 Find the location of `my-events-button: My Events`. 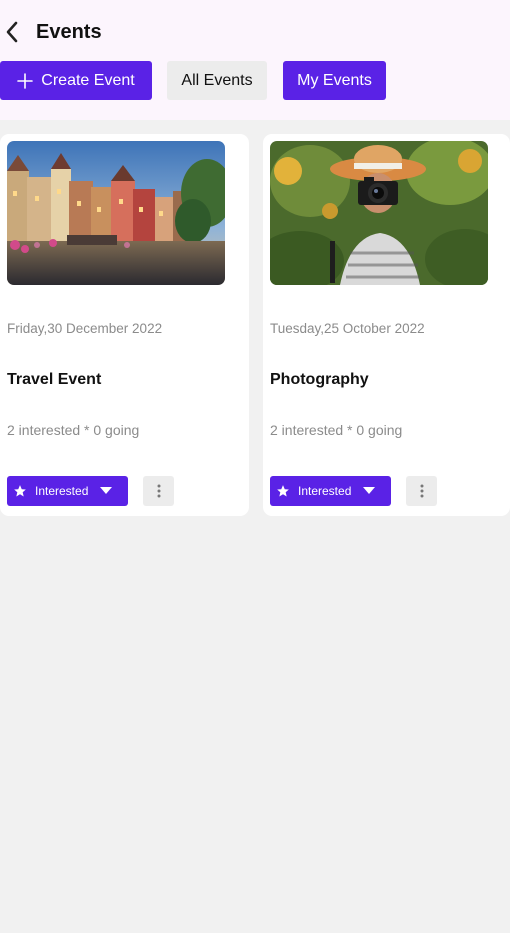

my-events-button: My Events is located at coordinates (334, 80).